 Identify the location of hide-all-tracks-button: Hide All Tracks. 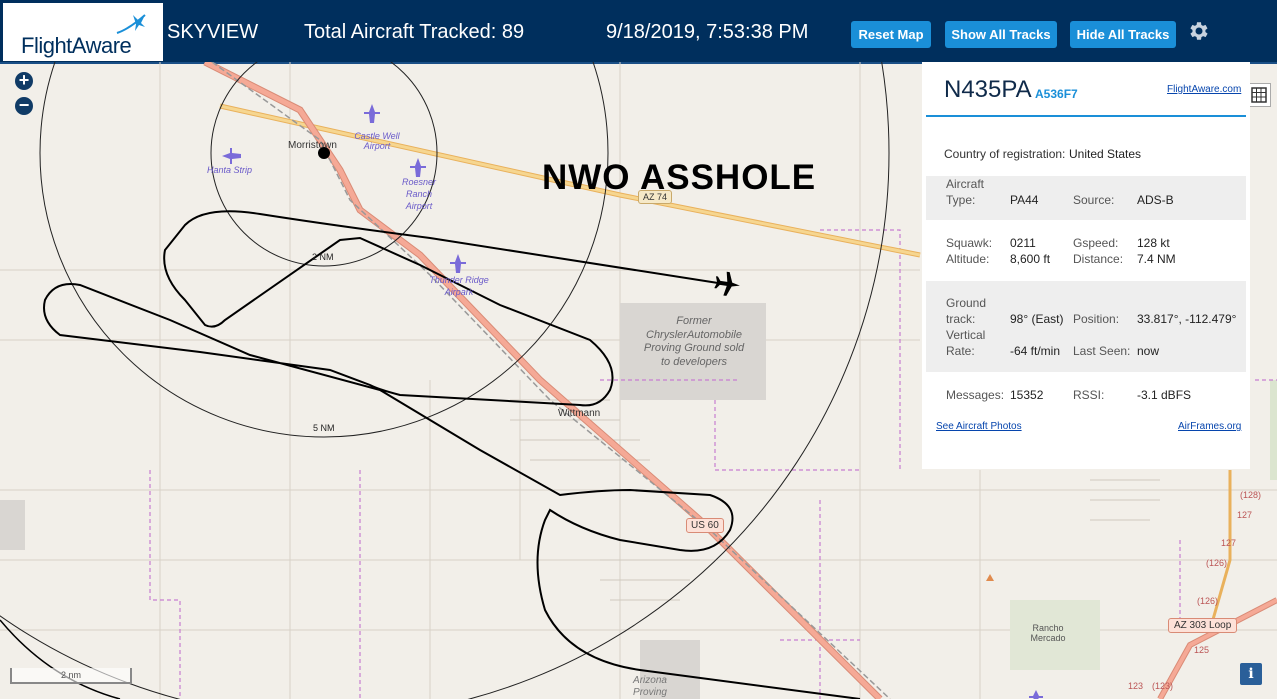
(1123, 34).